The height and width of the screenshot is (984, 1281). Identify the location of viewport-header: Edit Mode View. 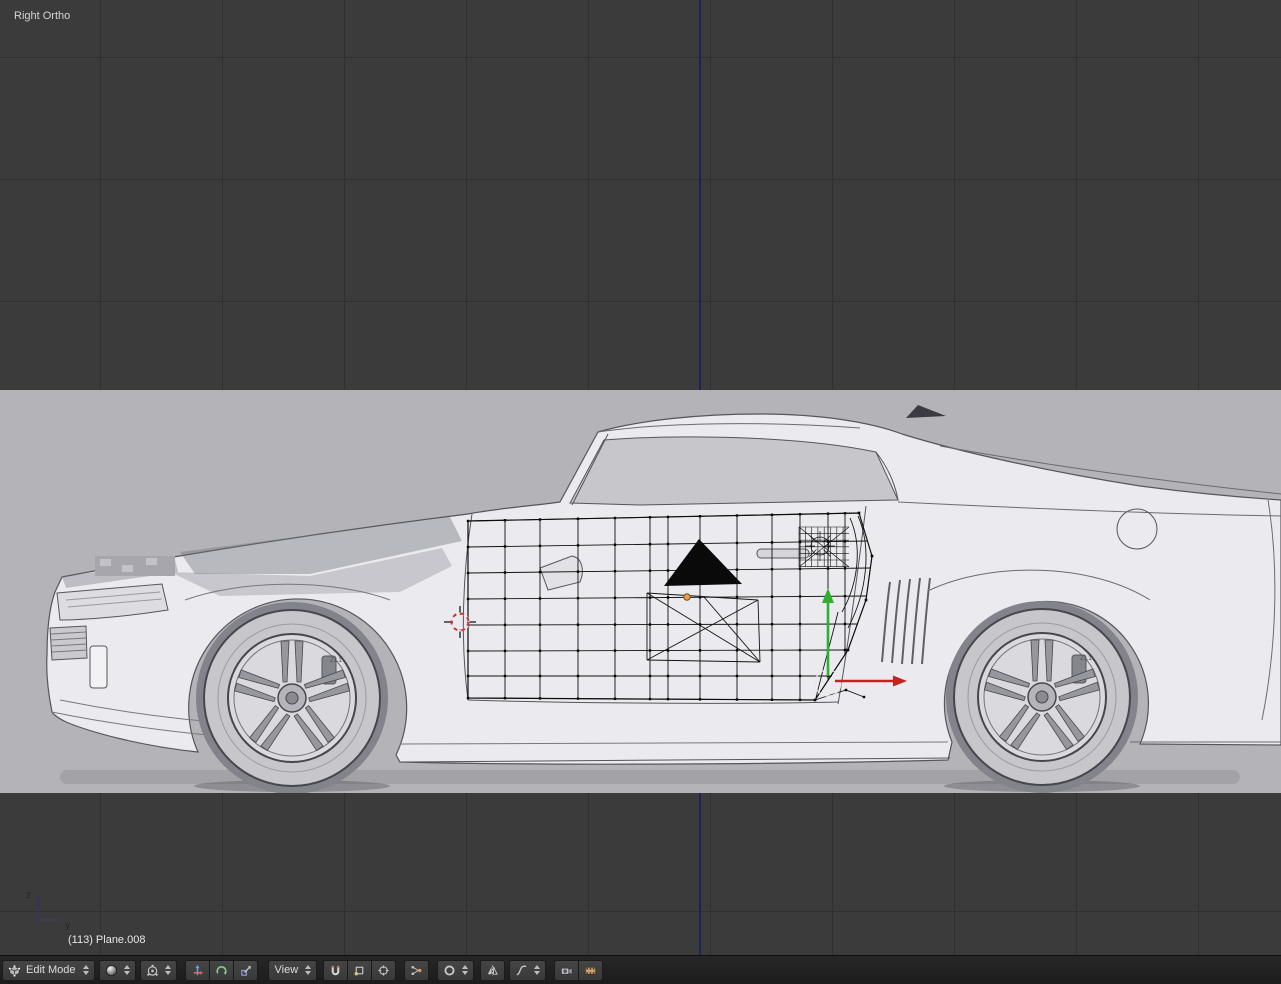
(640, 969).